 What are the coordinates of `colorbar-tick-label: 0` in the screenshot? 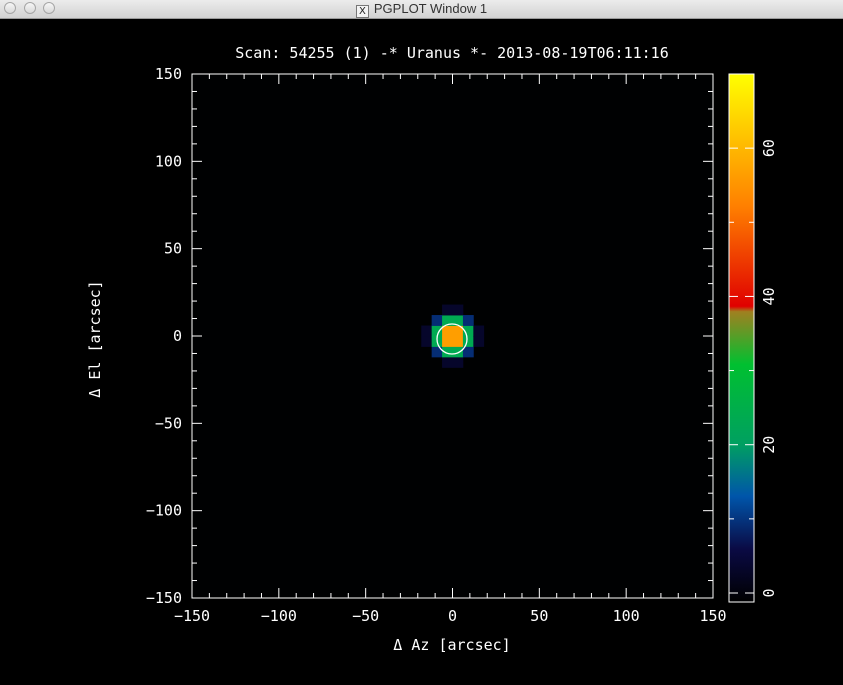 It's located at (769, 592).